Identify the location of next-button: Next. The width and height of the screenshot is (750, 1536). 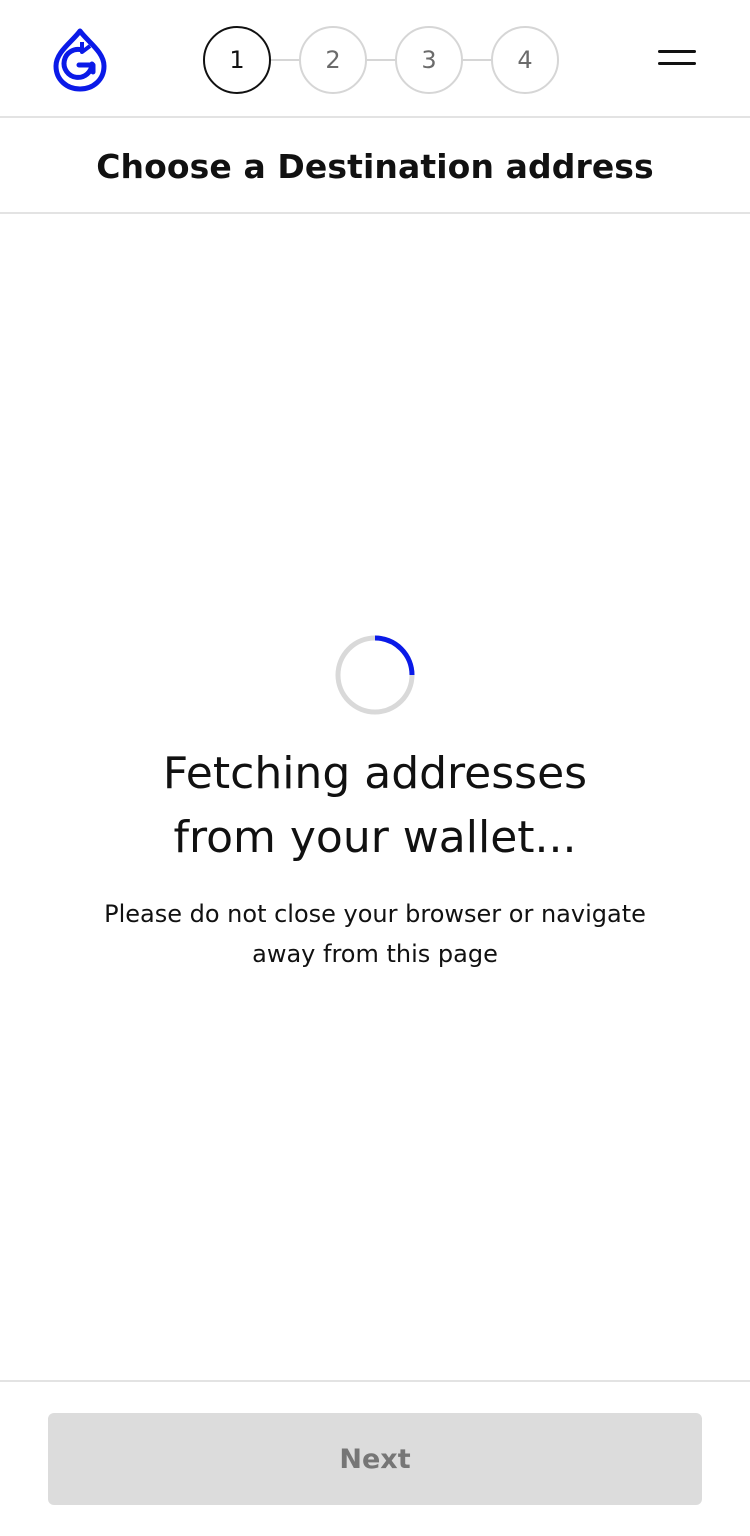
(375, 1459).